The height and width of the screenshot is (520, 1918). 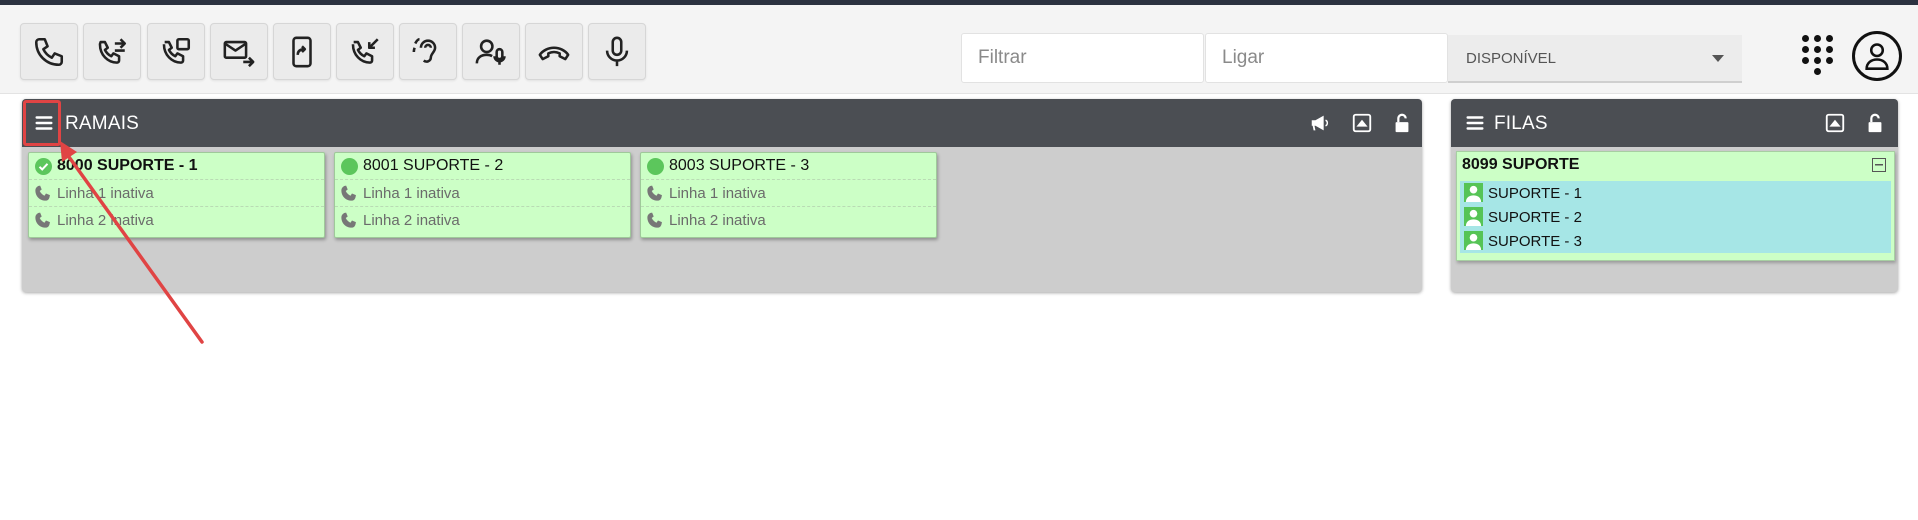 I want to click on call-button, so click(x=49, y=51).